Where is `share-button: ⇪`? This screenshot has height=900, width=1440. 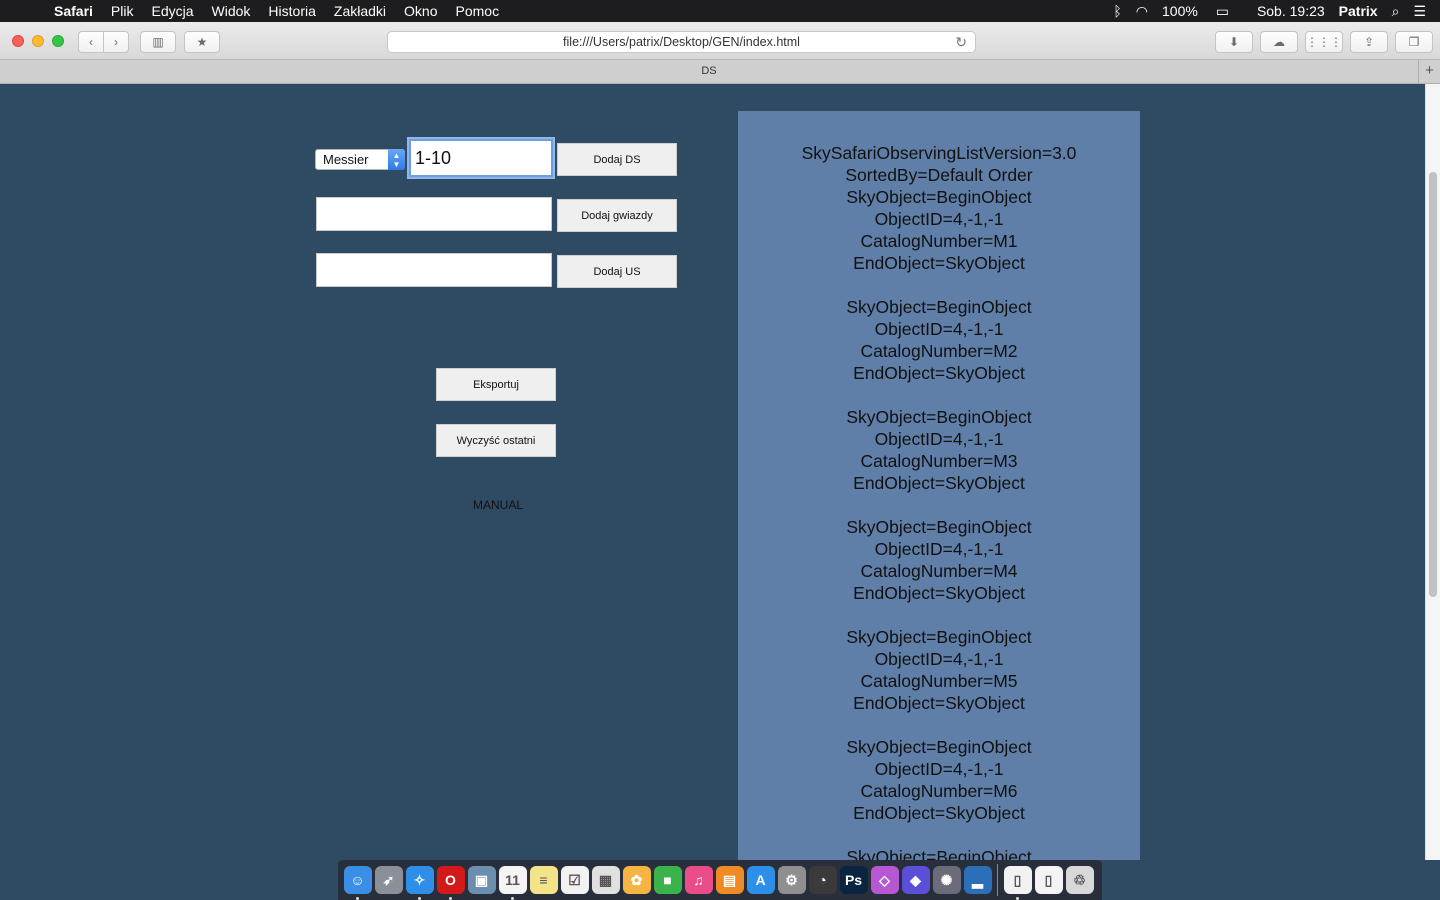
share-button: ⇪ is located at coordinates (1369, 42).